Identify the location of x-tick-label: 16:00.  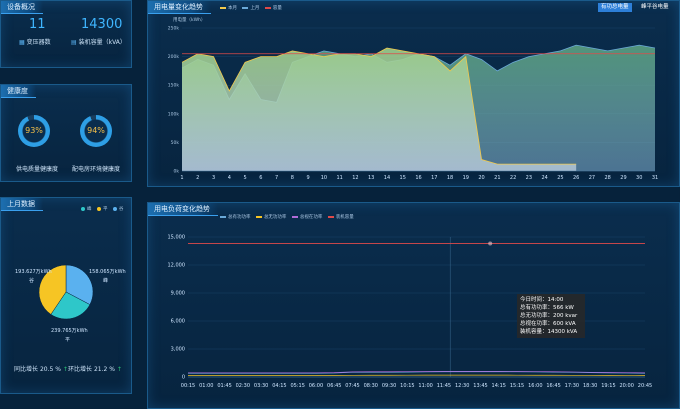
(535, 386).